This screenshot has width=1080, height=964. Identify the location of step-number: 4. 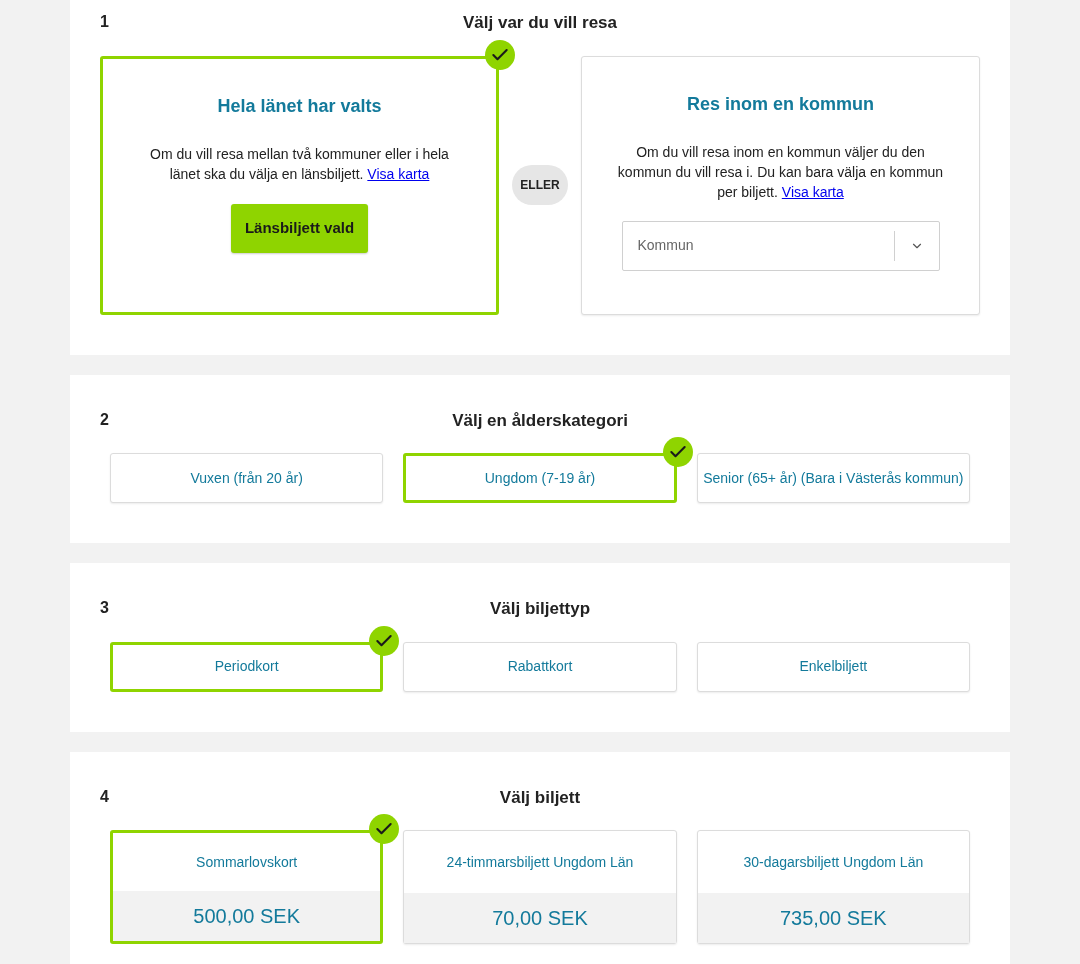
(104, 796).